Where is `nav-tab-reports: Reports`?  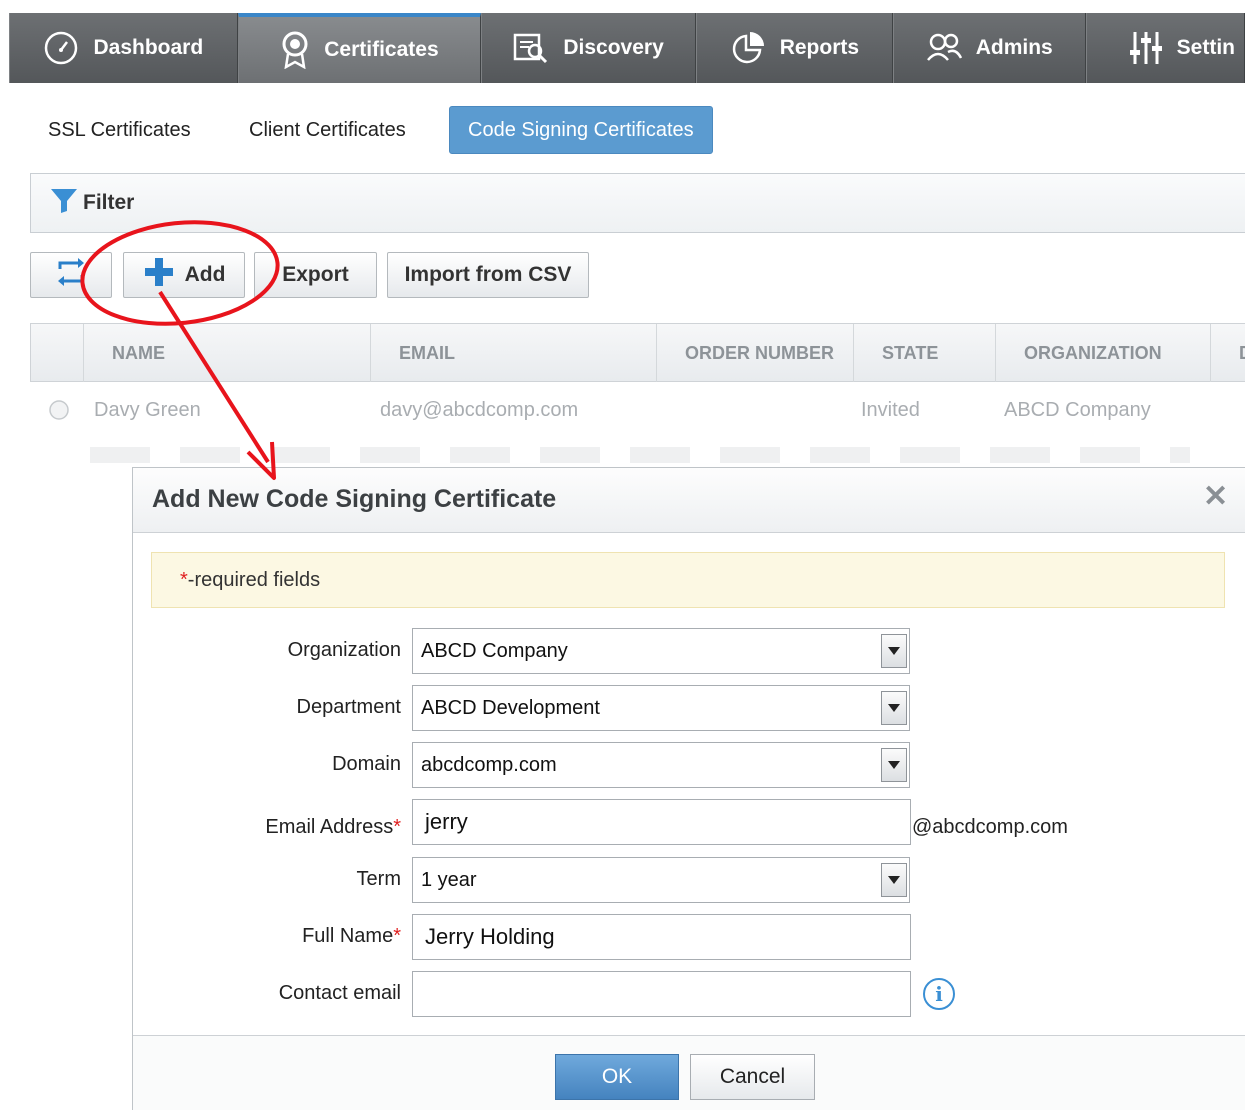
nav-tab-reports: Reports is located at coordinates (794, 48).